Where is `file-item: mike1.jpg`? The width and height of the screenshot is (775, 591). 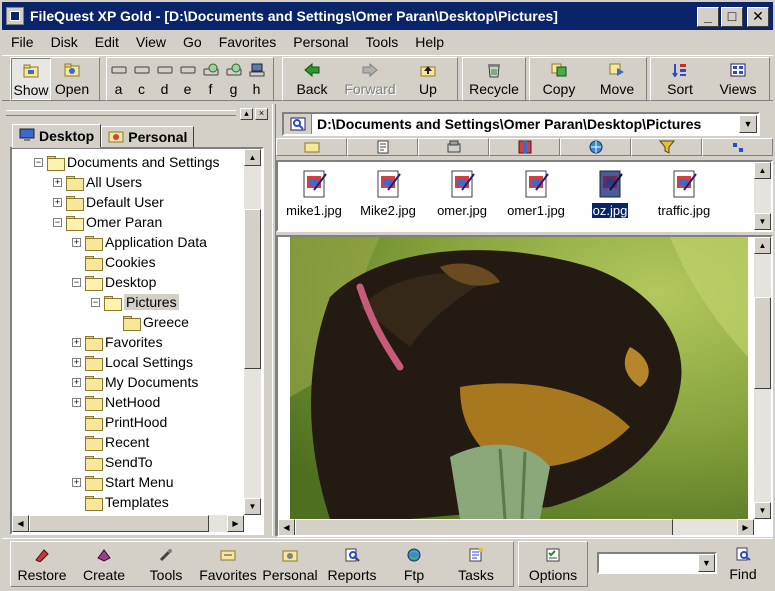 file-item: mike1.jpg is located at coordinates (314, 193).